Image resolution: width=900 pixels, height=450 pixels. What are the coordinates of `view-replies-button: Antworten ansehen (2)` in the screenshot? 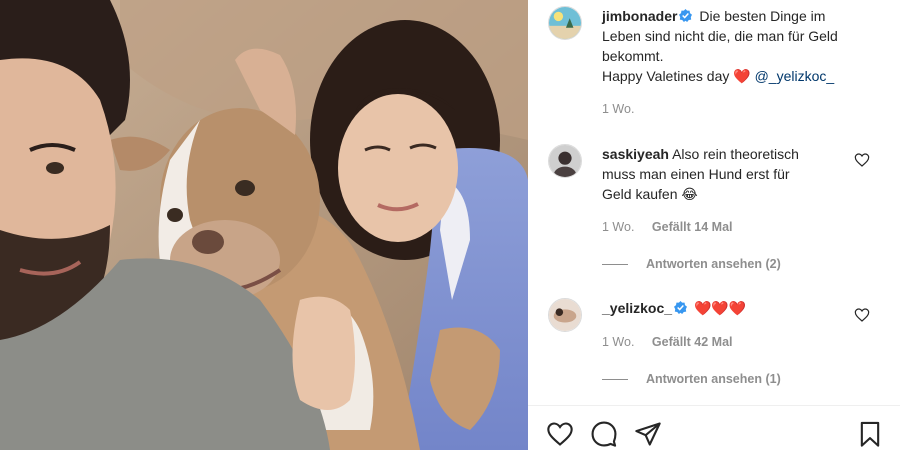 It's located at (691, 264).